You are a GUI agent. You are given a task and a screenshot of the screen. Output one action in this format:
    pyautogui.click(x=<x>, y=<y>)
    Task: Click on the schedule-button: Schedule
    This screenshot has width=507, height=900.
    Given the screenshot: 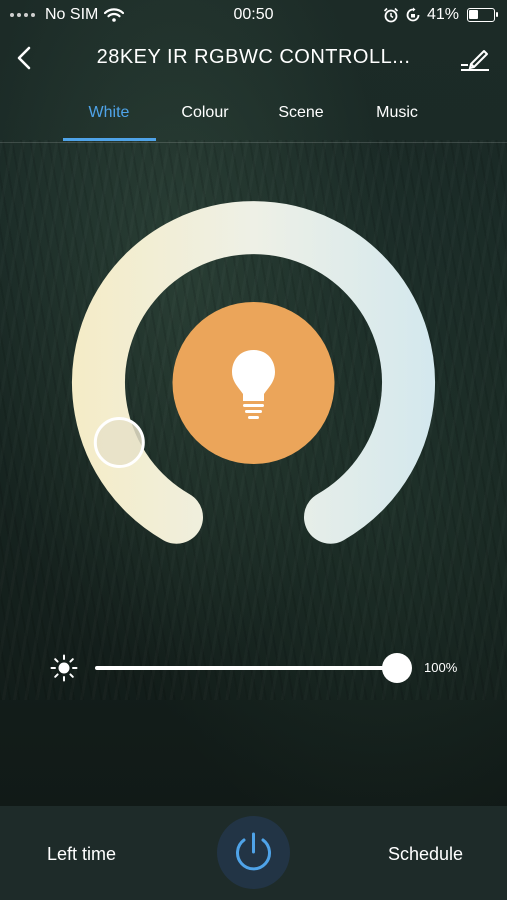 What is the action you would take?
    pyautogui.click(x=425, y=854)
    